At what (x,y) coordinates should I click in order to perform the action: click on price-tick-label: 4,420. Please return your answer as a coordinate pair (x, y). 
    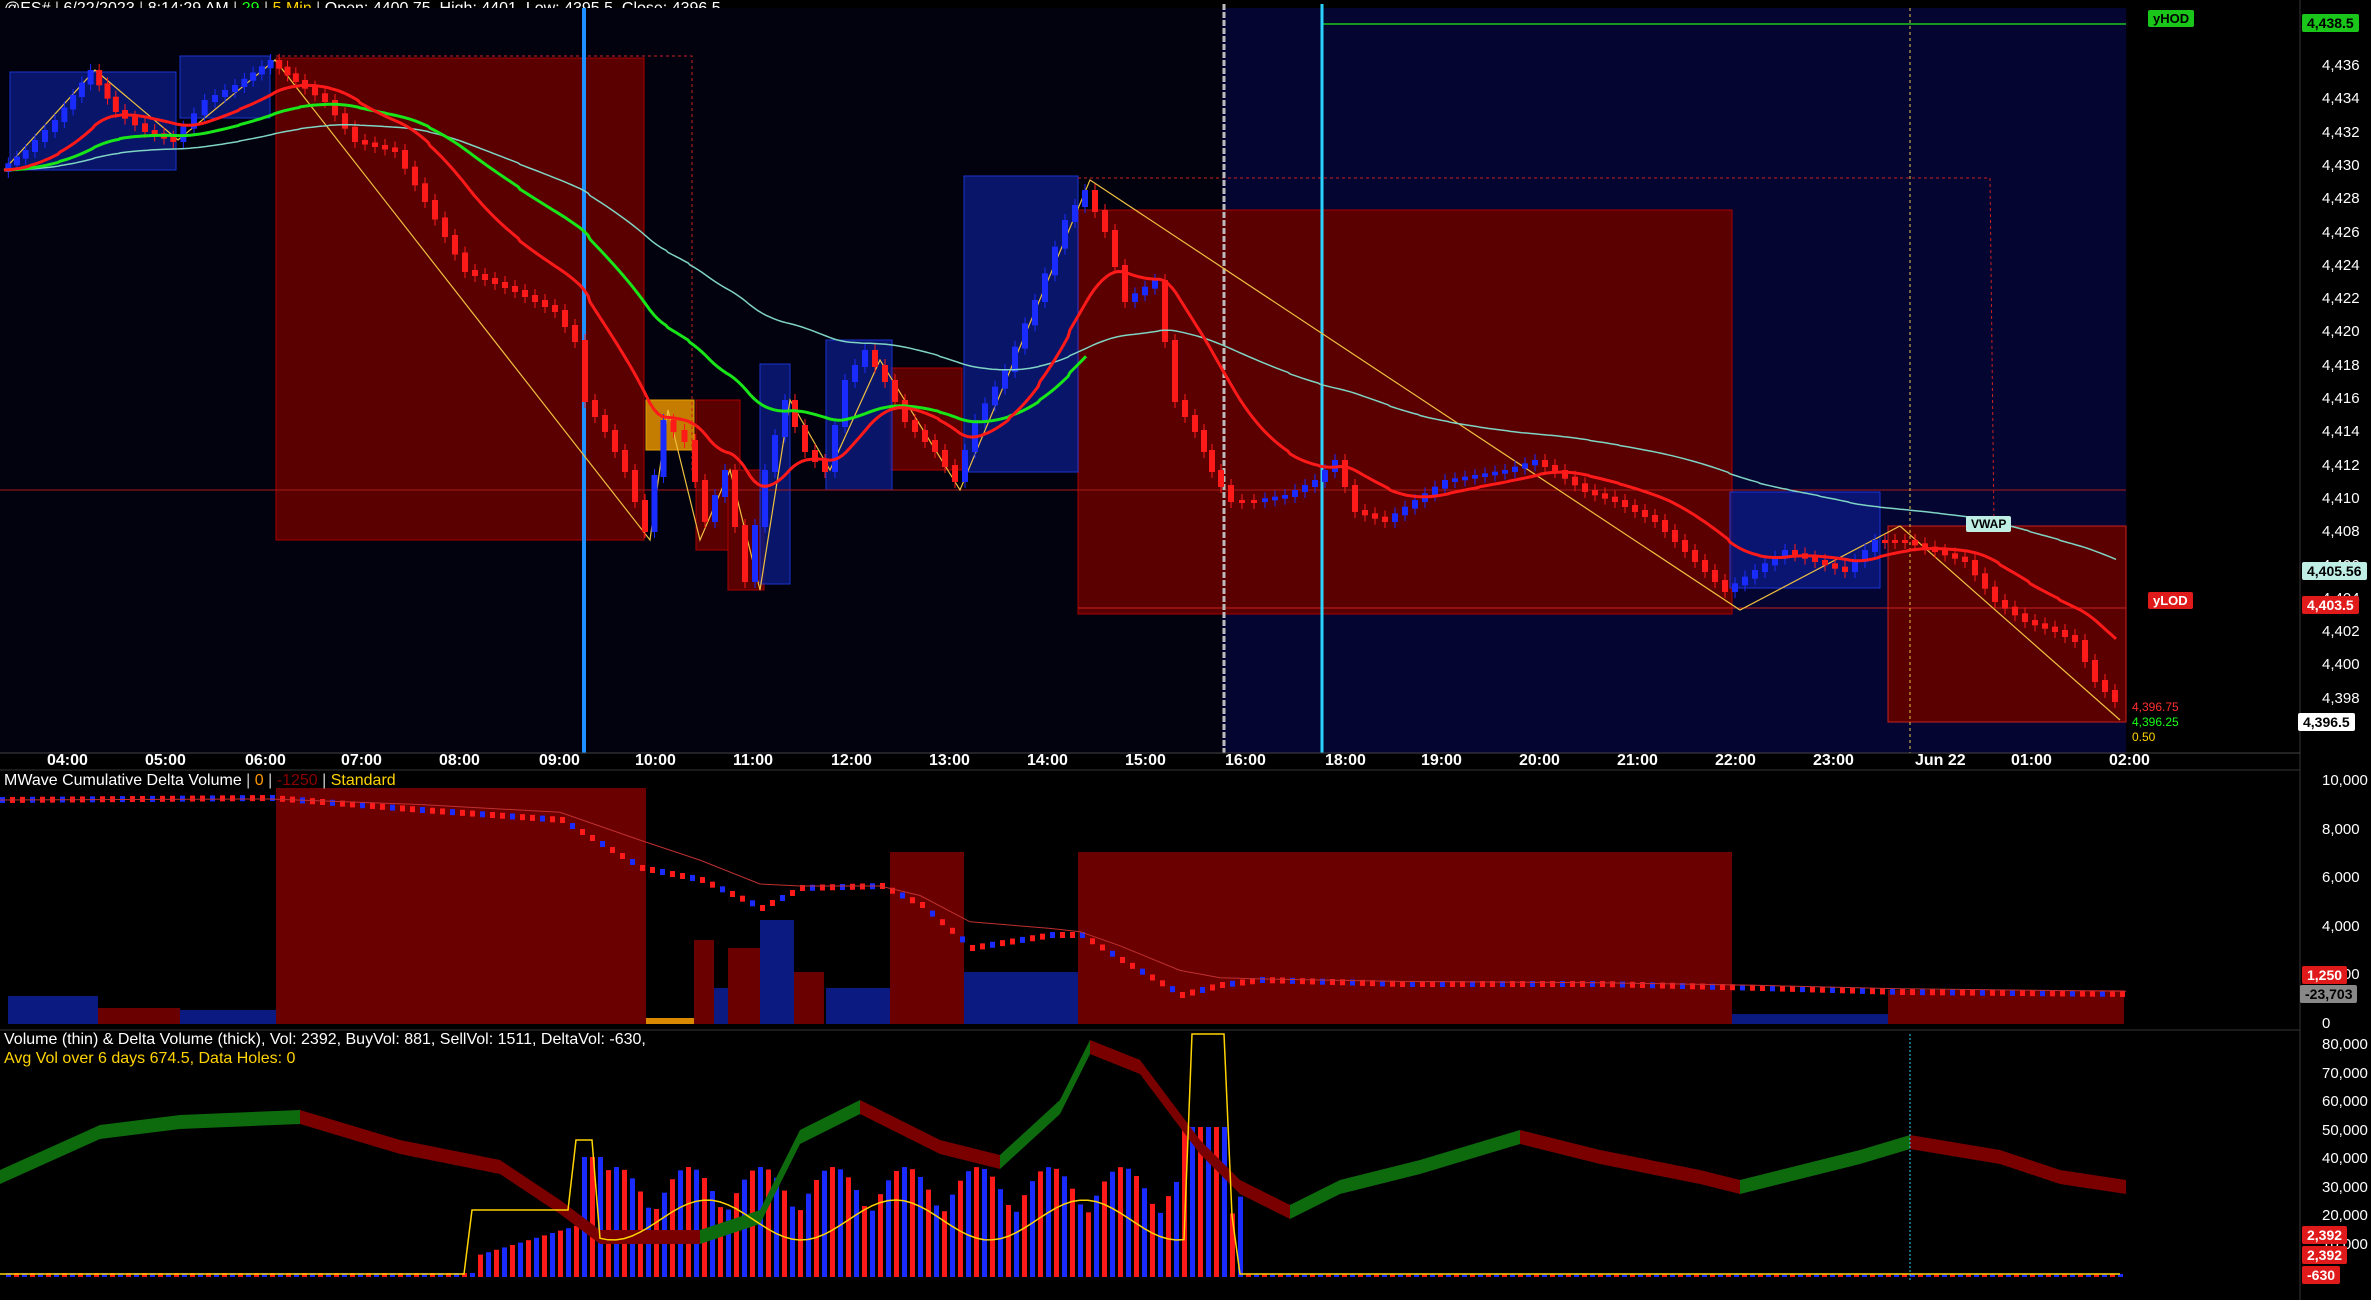
    Looking at the image, I should click on (2341, 332).